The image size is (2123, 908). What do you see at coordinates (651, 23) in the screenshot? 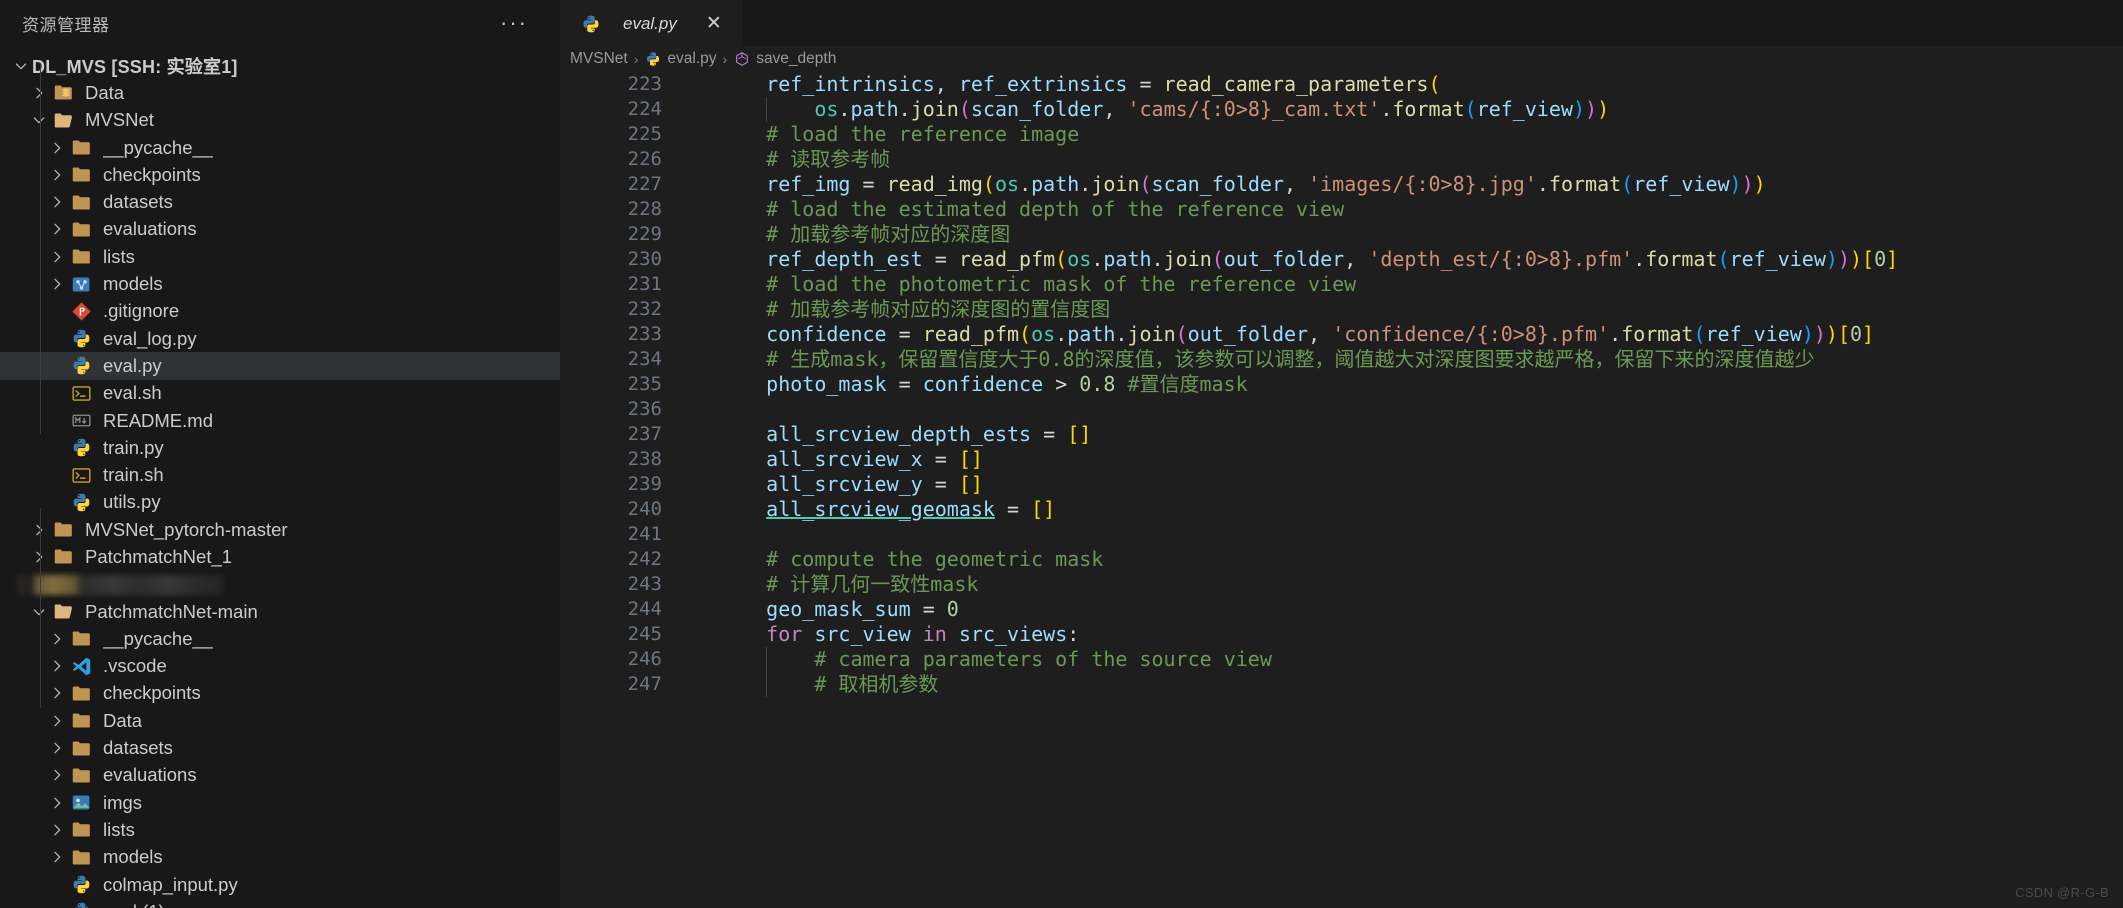
I see `tab-eval-py: eval.py ✕` at bounding box center [651, 23].